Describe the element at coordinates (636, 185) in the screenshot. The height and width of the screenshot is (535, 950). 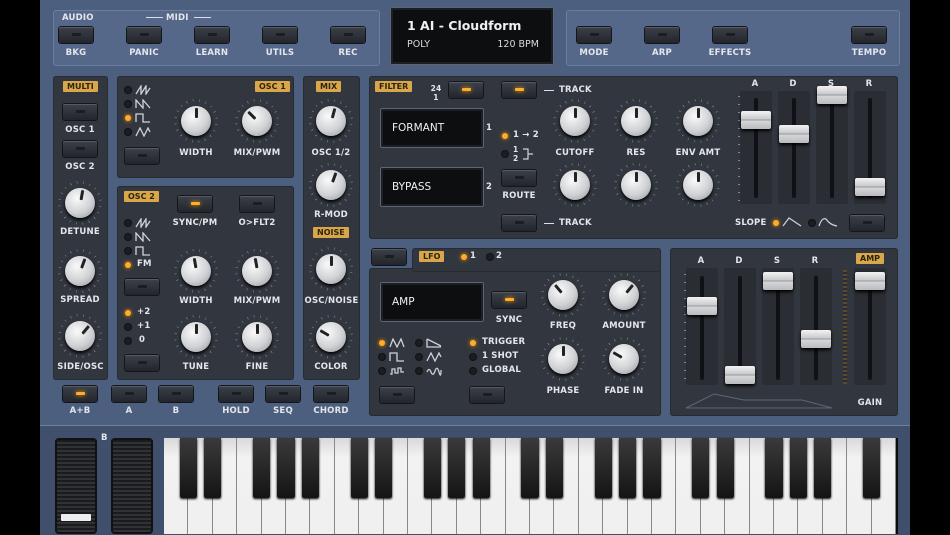
I see `filter2-res-knob` at that location.